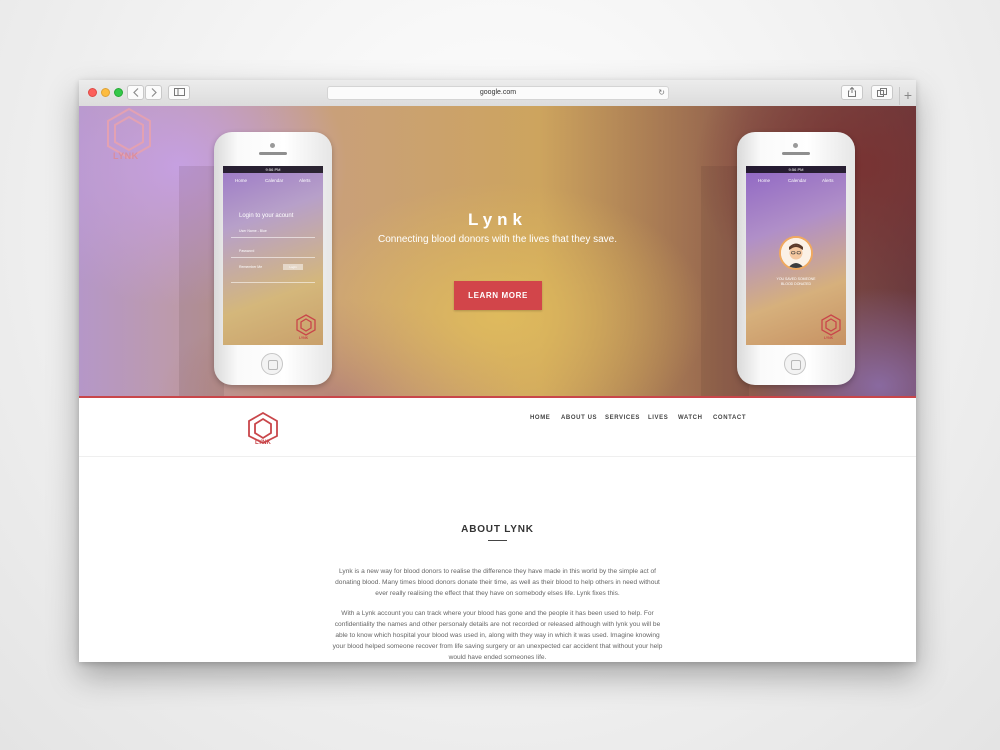 Image resolution: width=1000 pixels, height=750 pixels. I want to click on avatar-caption: YOU SAVED SOMEONE BLOOD DONATED, so click(796, 282).